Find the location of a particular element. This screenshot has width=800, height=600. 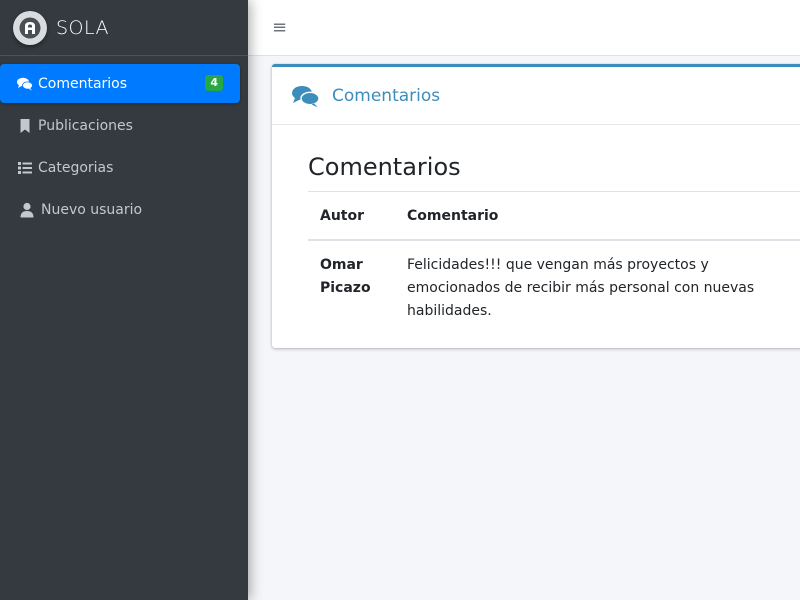

table-header-row: Autor Comentario is located at coordinates (554, 216).